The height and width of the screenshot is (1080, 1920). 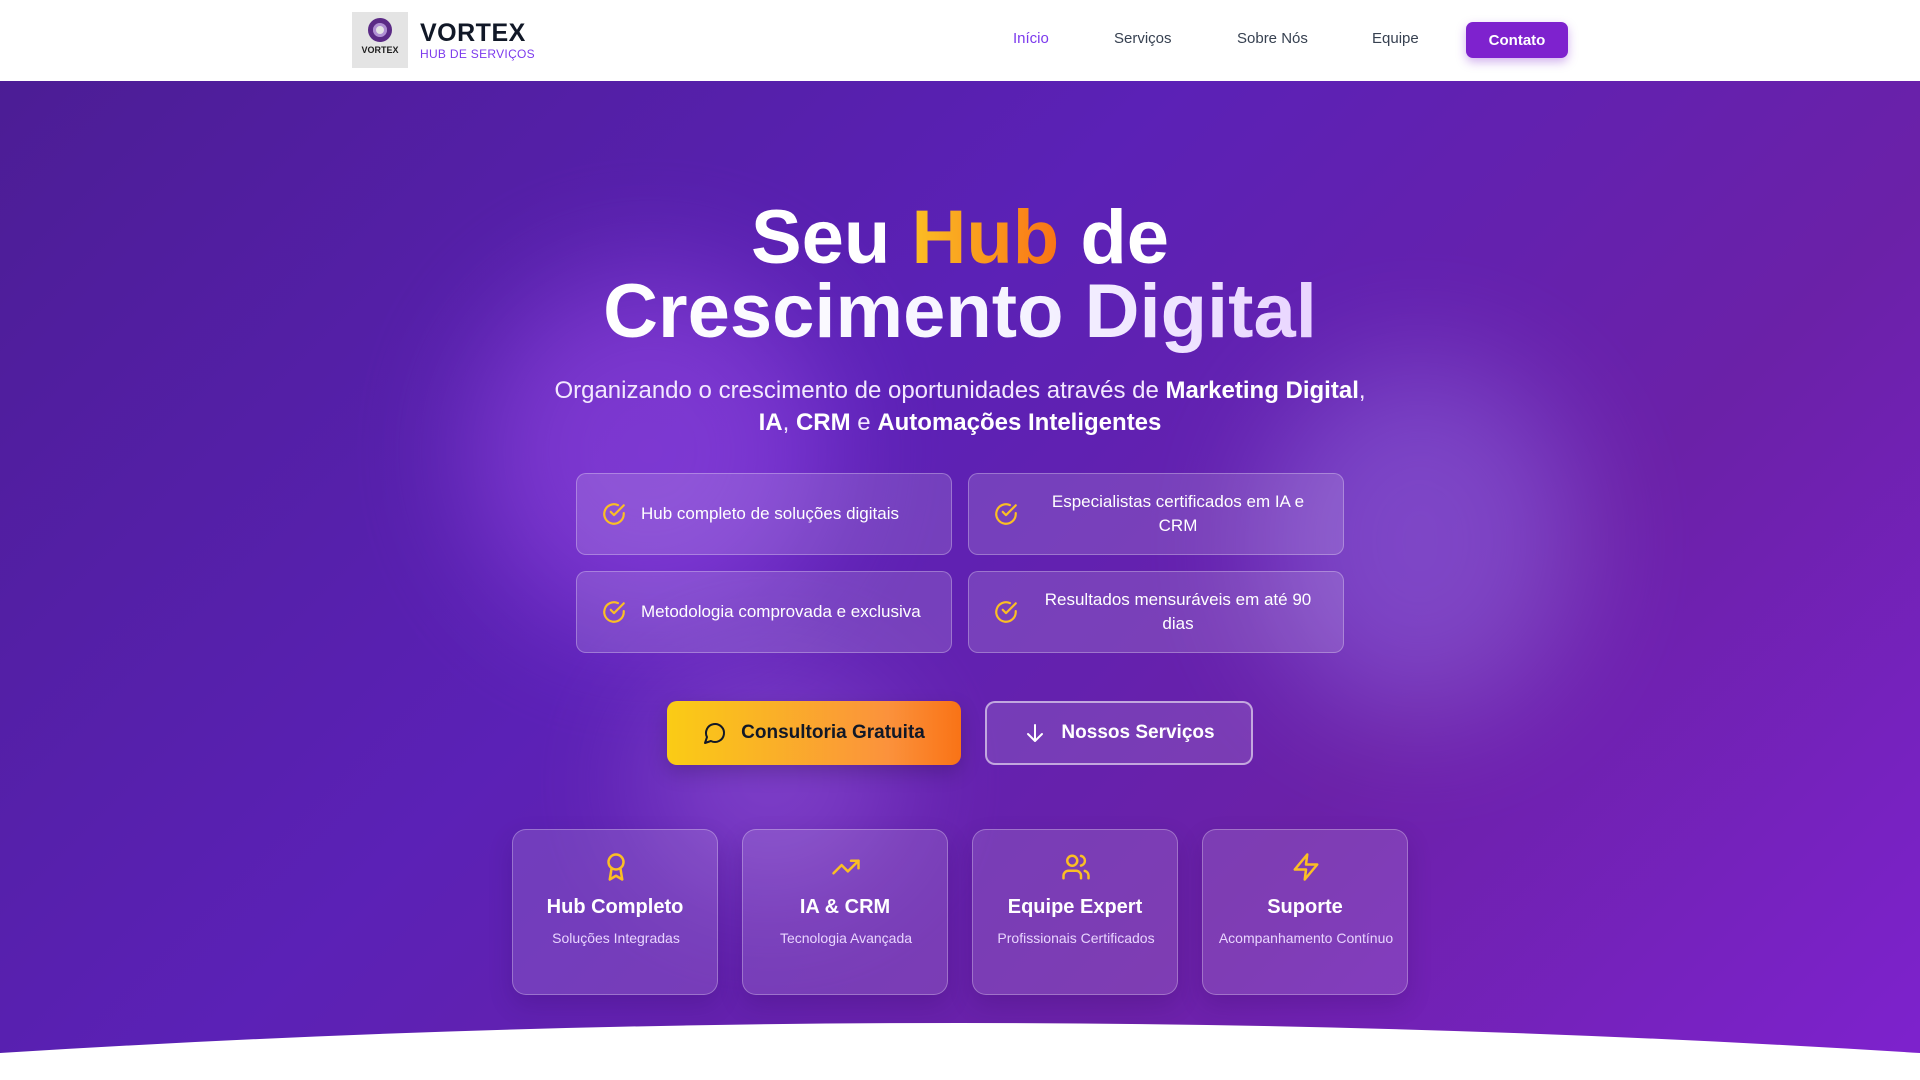 What do you see at coordinates (1138, 732) in the screenshot?
I see `our-services-label: Nossos Serviços` at bounding box center [1138, 732].